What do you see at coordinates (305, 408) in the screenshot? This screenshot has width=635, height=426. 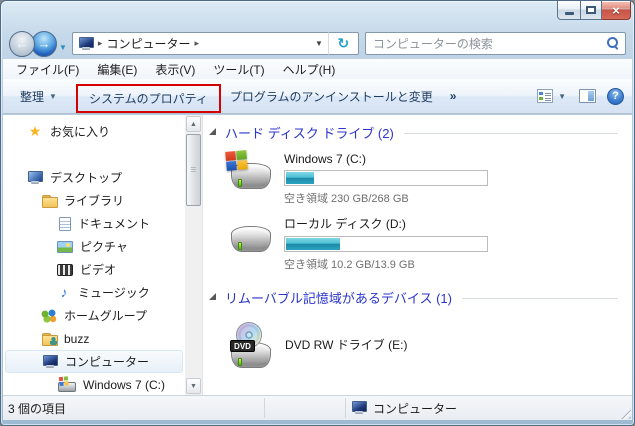 I see `status-empty-segment` at bounding box center [305, 408].